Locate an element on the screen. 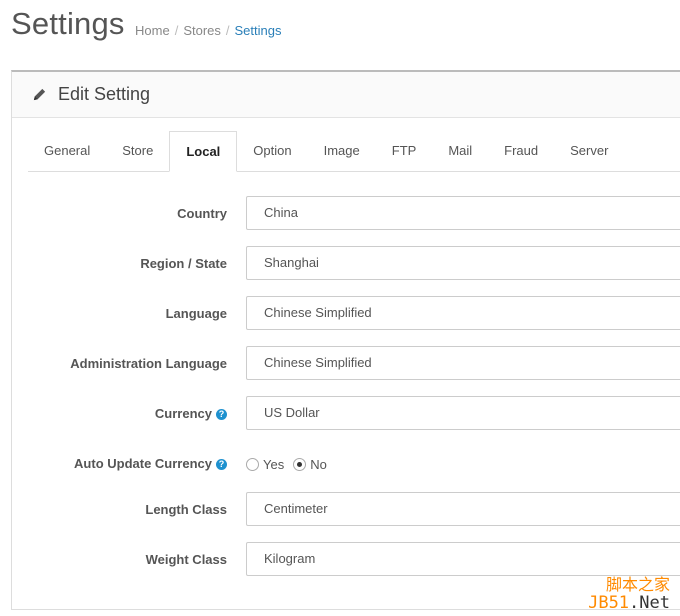 This screenshot has height=616, width=680. length-class-select: Centimeter is located at coordinates (463, 509).